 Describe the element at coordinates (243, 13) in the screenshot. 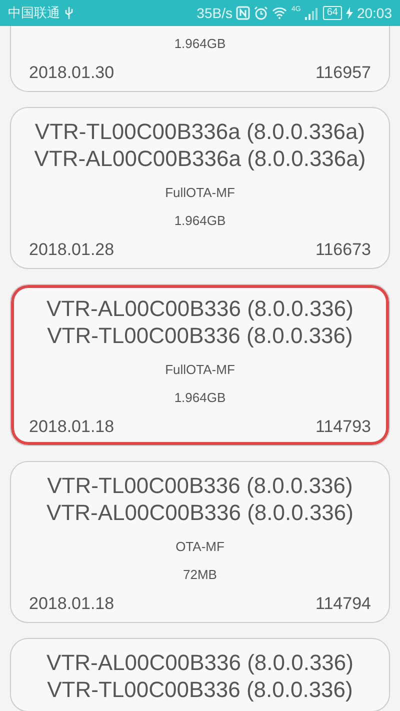

I see `nfc-icon` at that location.